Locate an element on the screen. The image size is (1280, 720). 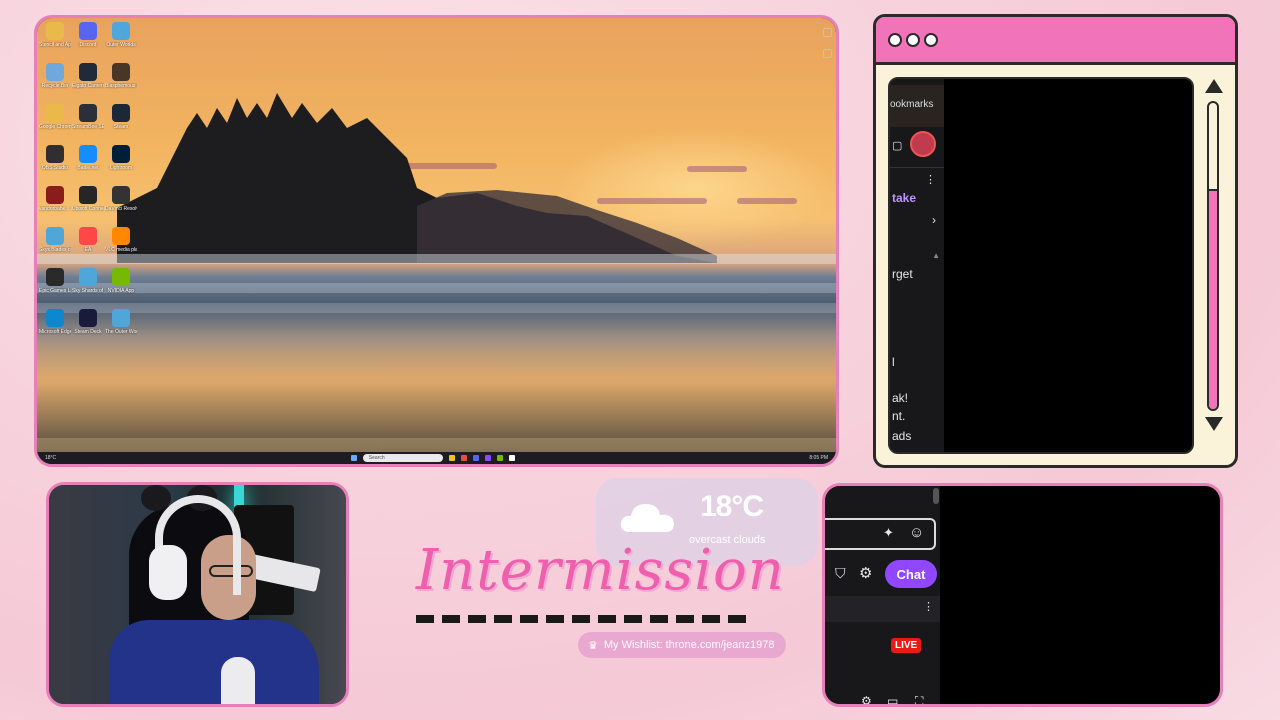
discord-icon is located at coordinates (475, 458).